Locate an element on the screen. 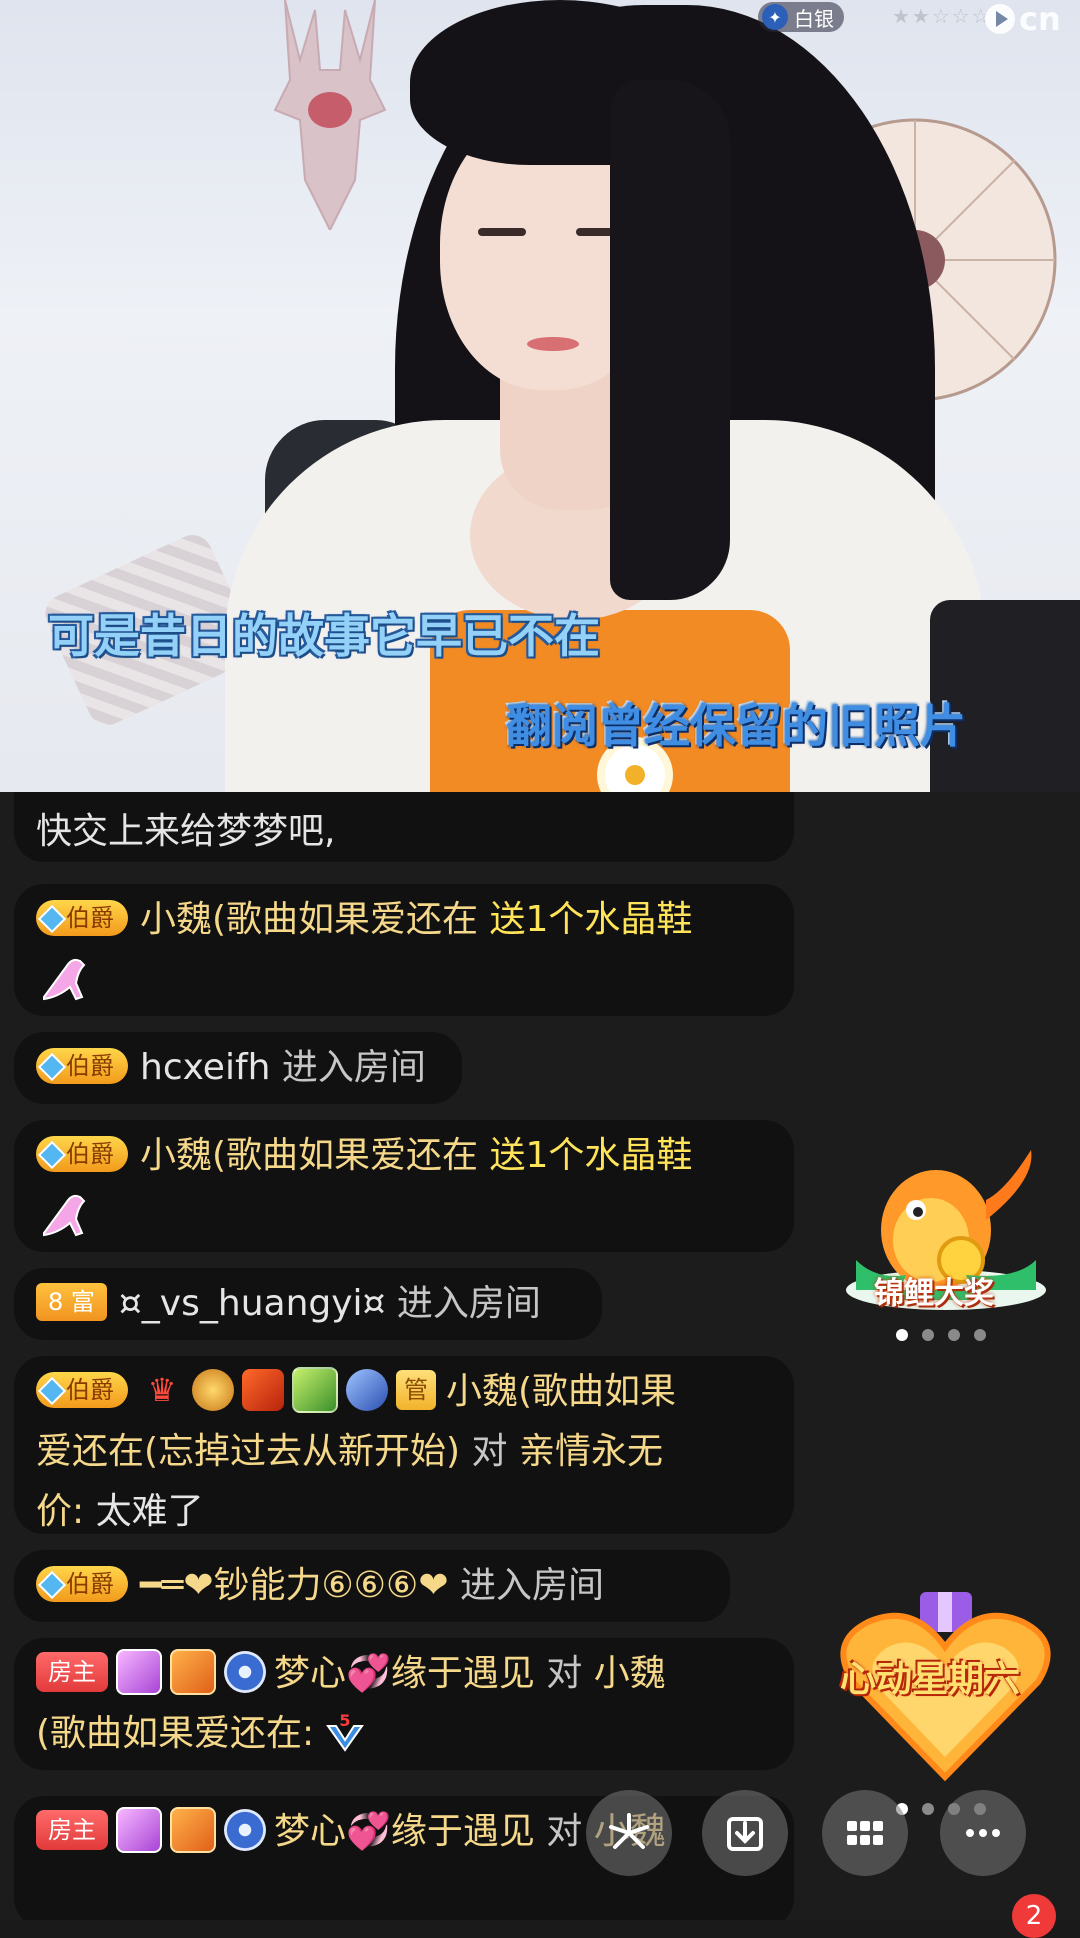 The height and width of the screenshot is (1938, 1080). download-button is located at coordinates (745, 1833).